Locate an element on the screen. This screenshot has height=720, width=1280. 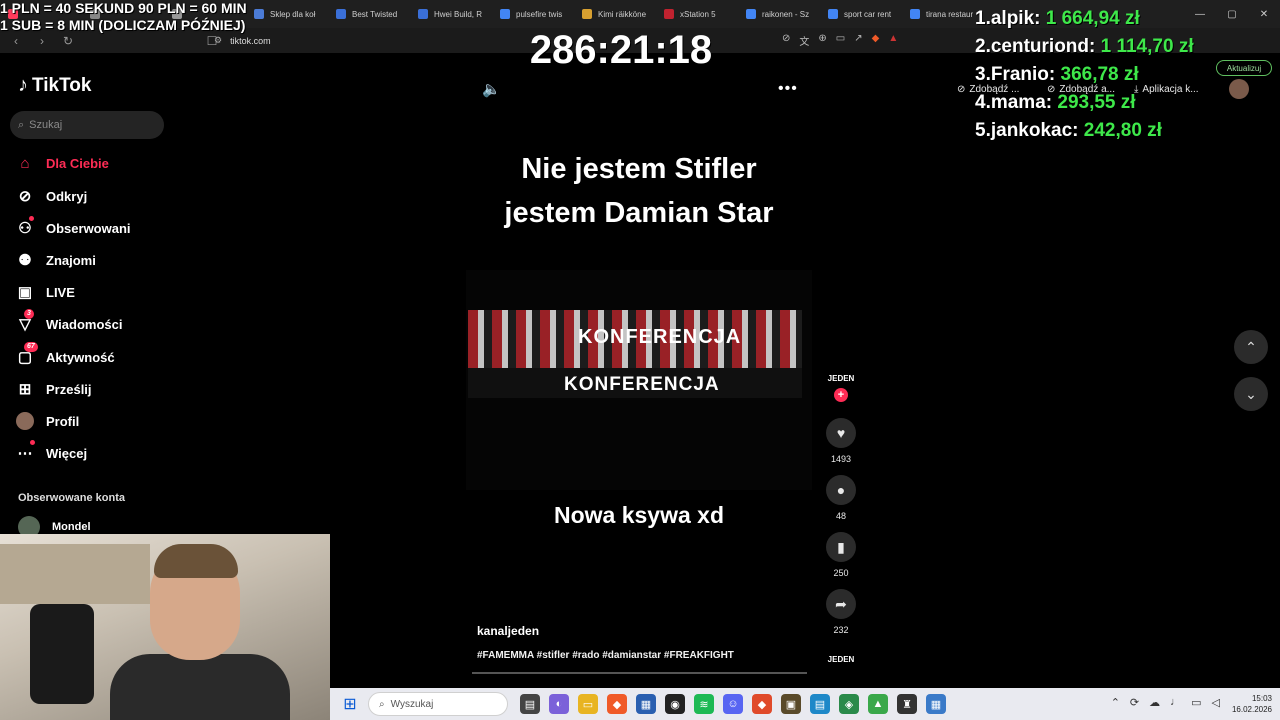
app-dark-icon: ♜ is located at coordinates (907, 704).